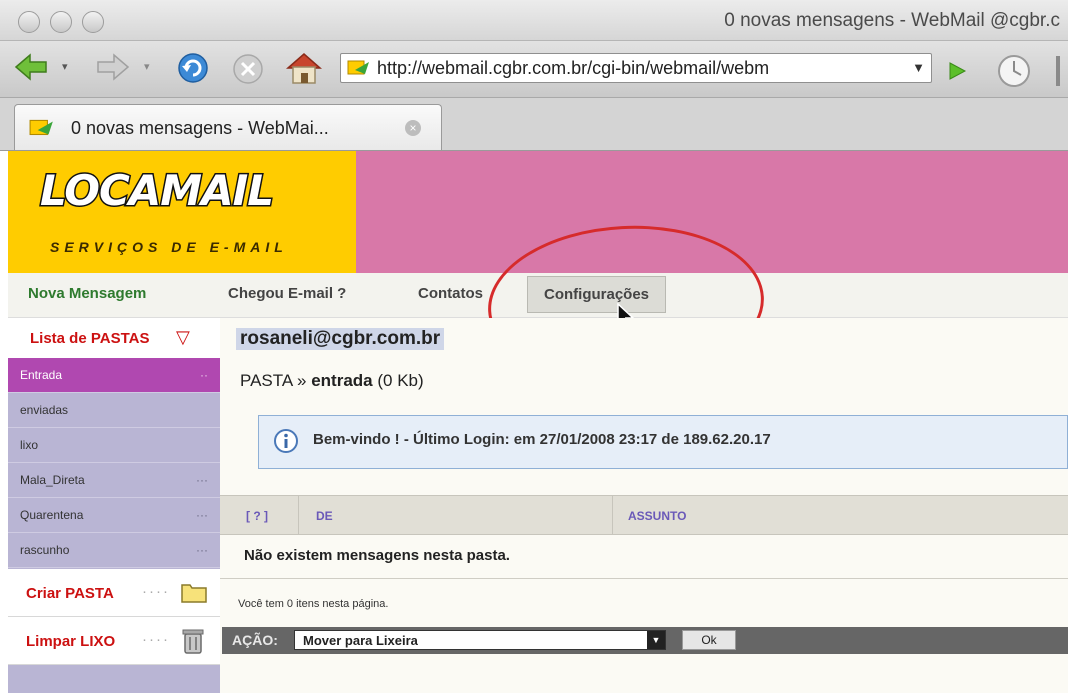 This screenshot has height=693, width=1068. What do you see at coordinates (656, 640) in the screenshot?
I see `chevron-down-icon: ▼` at bounding box center [656, 640].